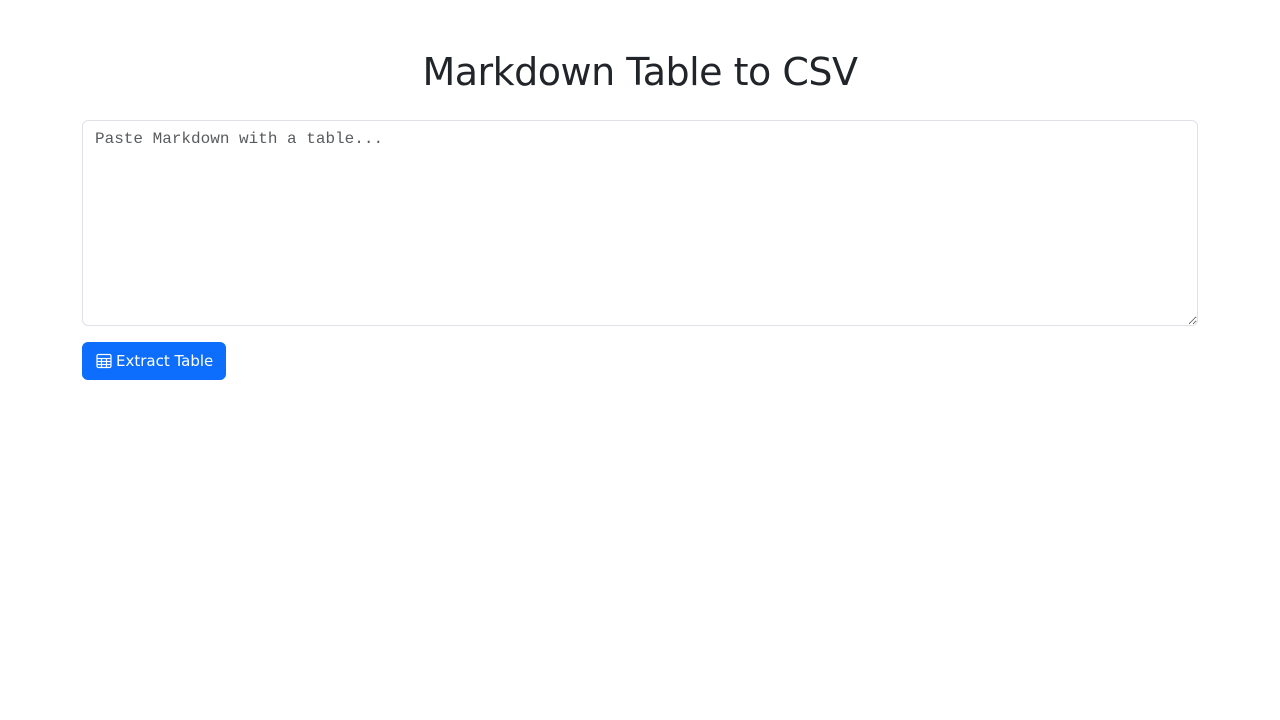 The image size is (1280, 720). I want to click on extract-table-button: Extract Table, so click(154, 361).